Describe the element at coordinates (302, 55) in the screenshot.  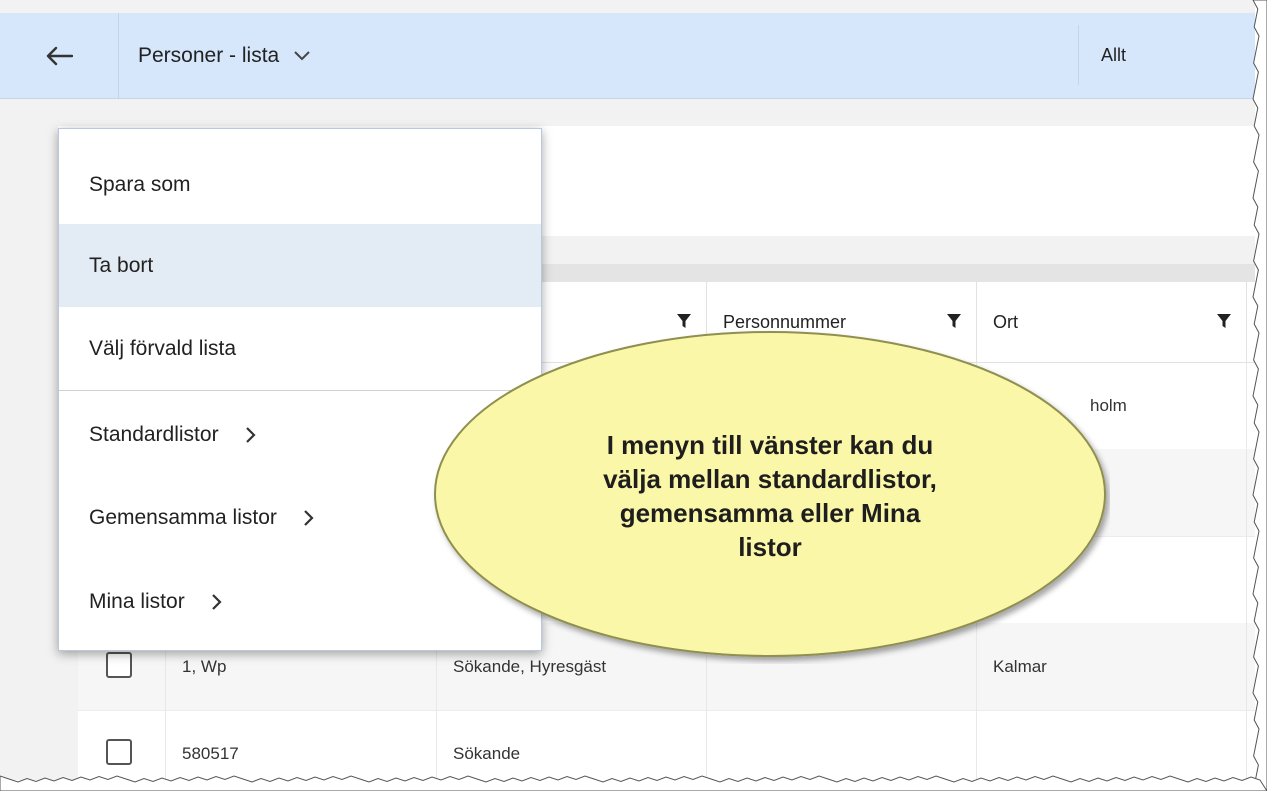
I see `chevron-down-icon` at that location.